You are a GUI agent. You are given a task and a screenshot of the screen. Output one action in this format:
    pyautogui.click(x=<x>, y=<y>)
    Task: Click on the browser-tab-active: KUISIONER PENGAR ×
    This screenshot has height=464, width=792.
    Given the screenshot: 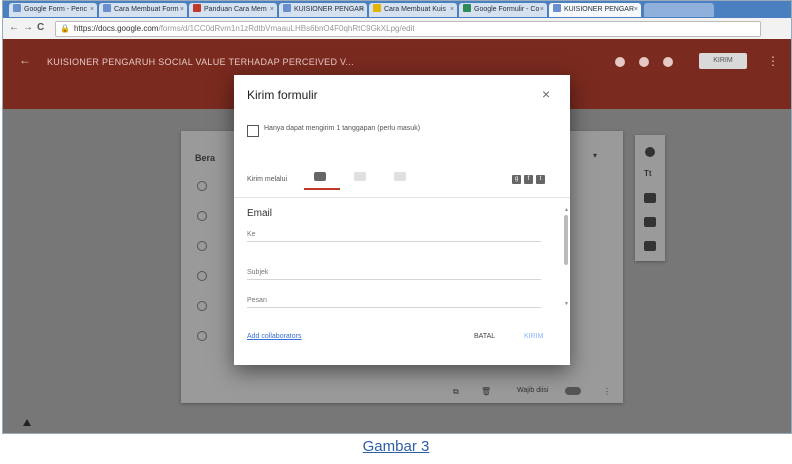 What is the action you would take?
    pyautogui.click(x=595, y=10)
    